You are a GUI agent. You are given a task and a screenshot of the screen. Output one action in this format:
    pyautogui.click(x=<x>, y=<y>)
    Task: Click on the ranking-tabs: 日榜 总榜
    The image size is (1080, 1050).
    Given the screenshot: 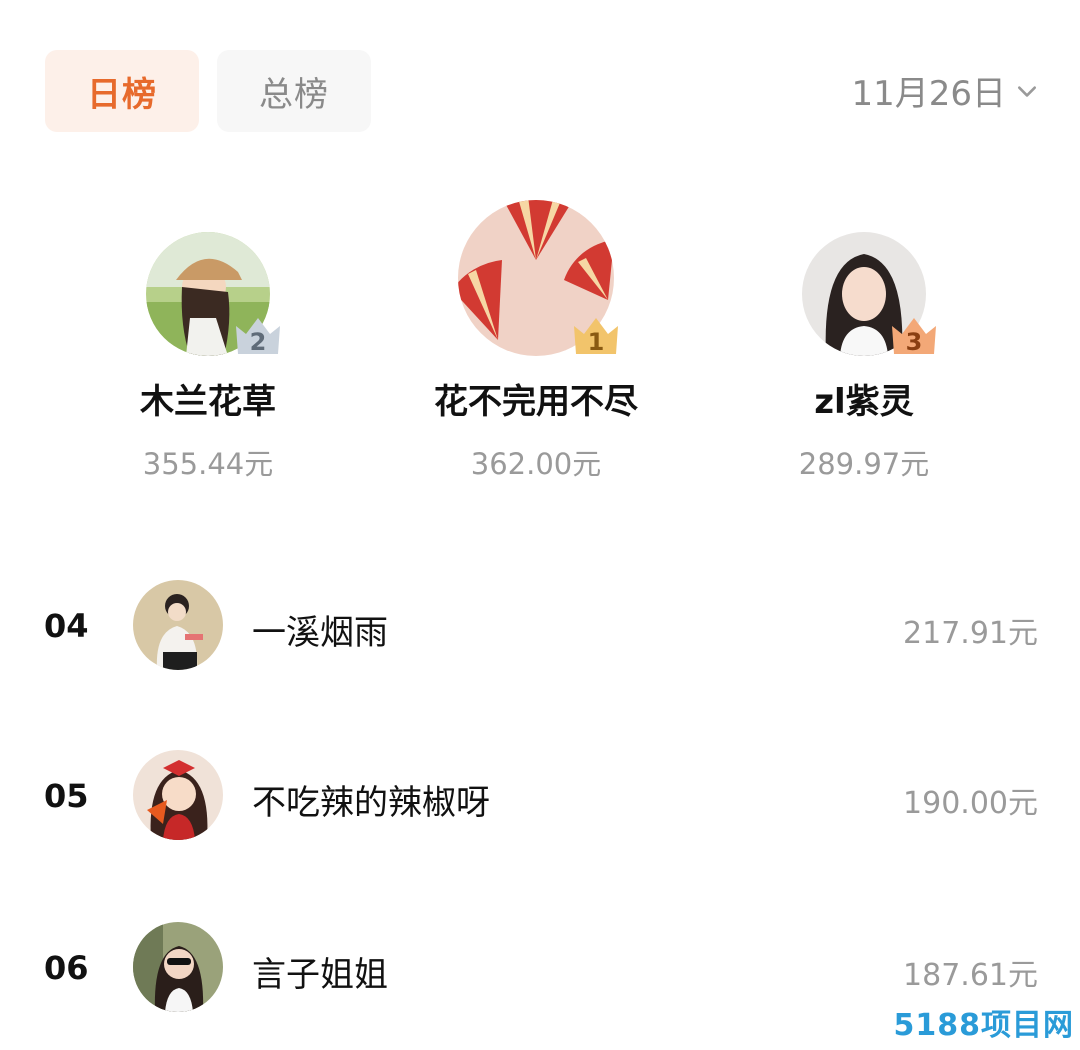 What is the action you would take?
    pyautogui.click(x=208, y=91)
    